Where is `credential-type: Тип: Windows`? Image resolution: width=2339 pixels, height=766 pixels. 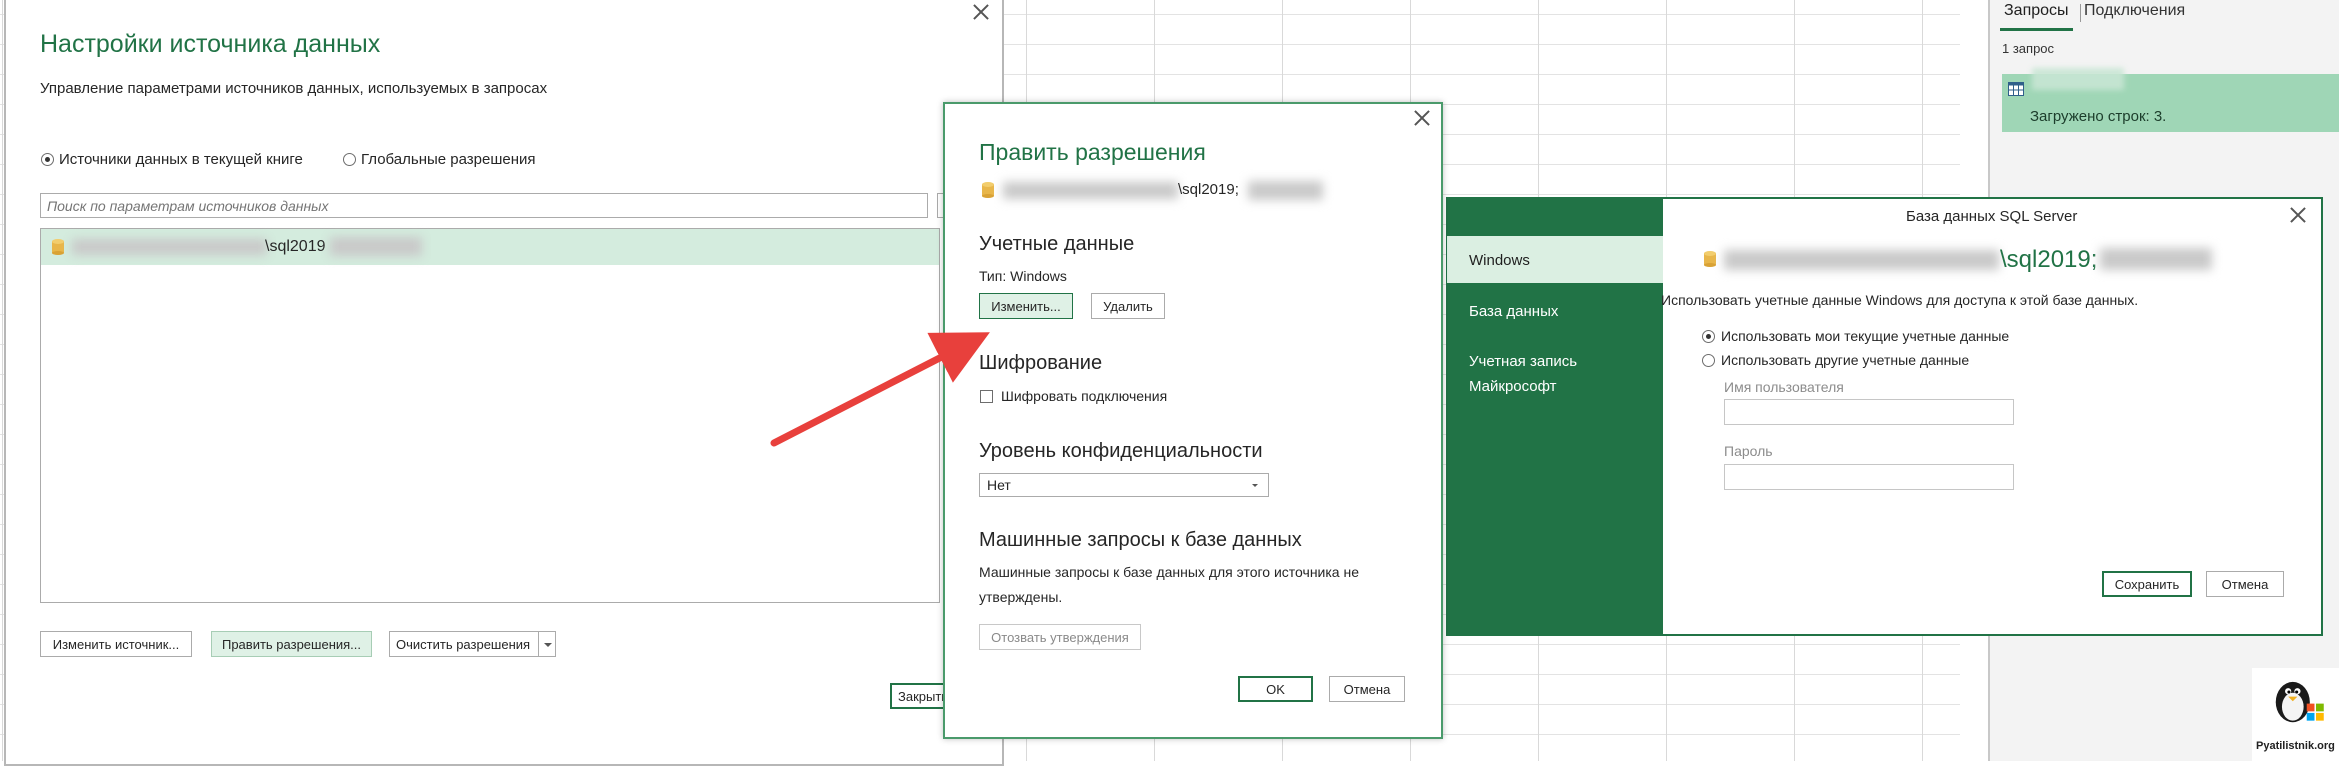 credential-type: Тип: Windows is located at coordinates (1023, 276).